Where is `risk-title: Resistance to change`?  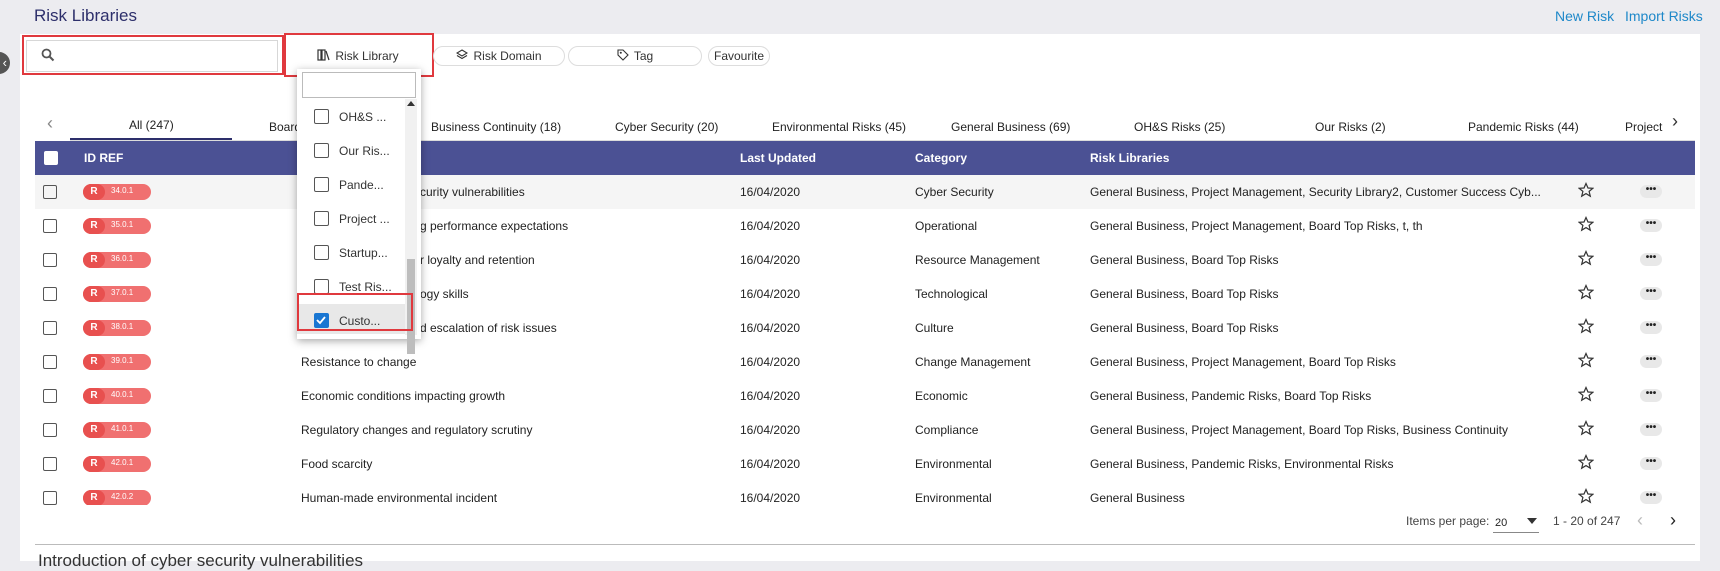
risk-title: Resistance to change is located at coordinates (358, 362).